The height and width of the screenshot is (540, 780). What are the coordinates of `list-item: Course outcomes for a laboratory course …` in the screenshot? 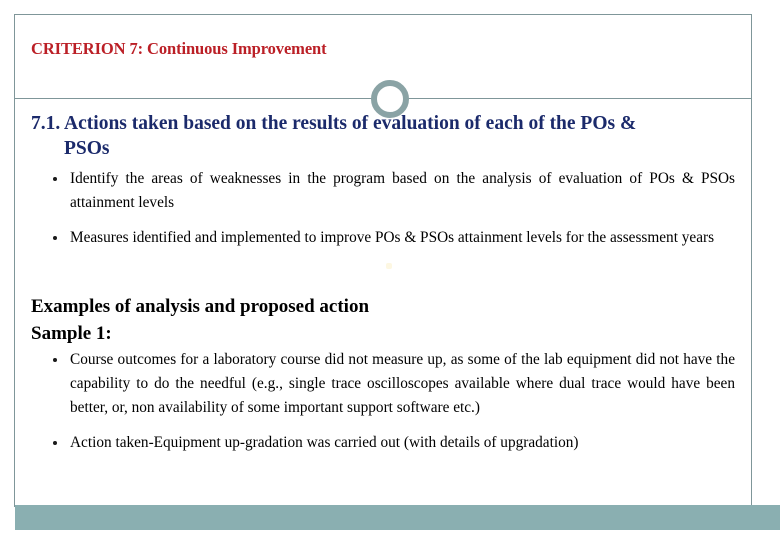 It's located at (383, 384).